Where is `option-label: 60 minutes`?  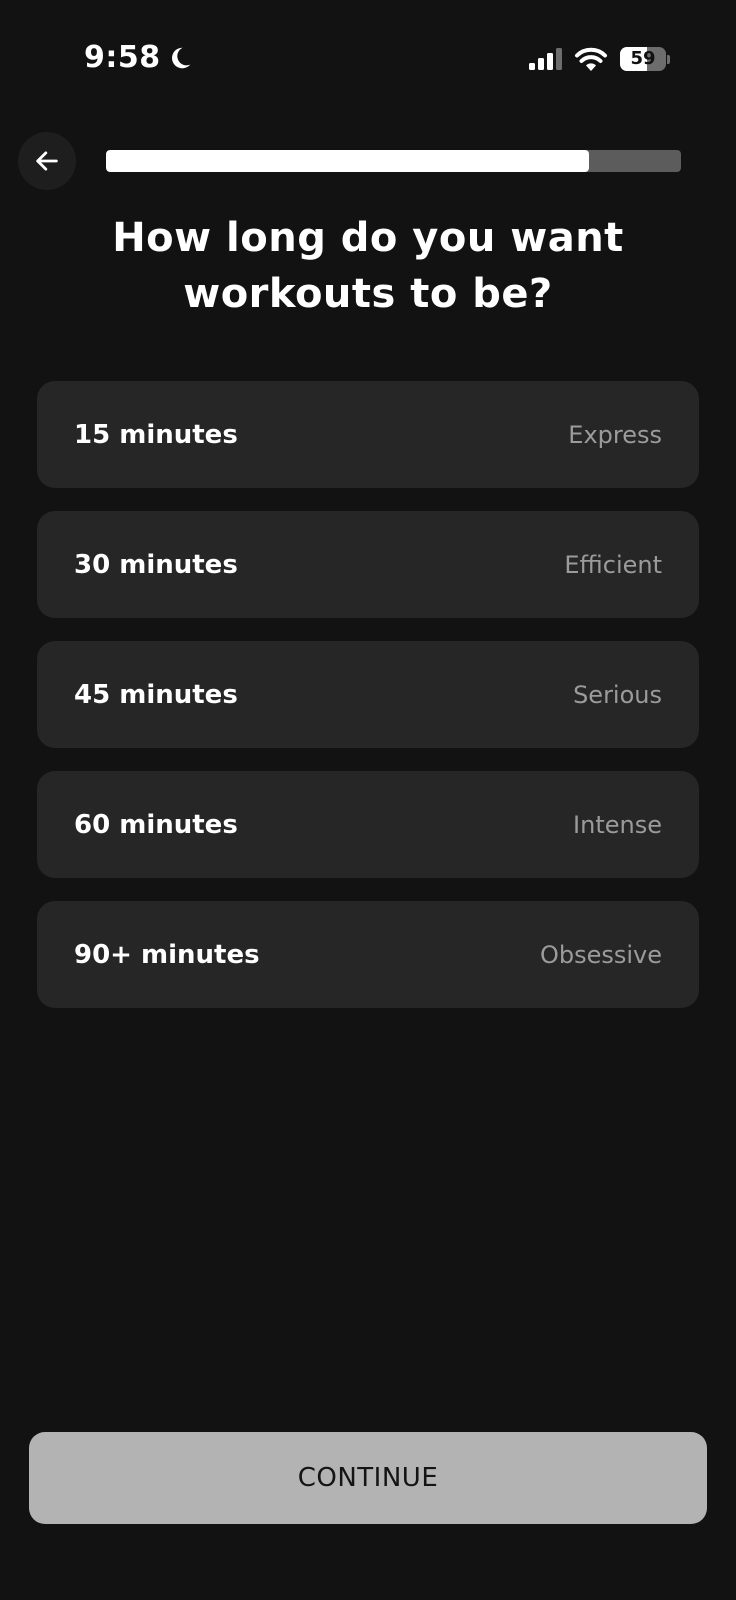
option-label: 60 minutes is located at coordinates (156, 824).